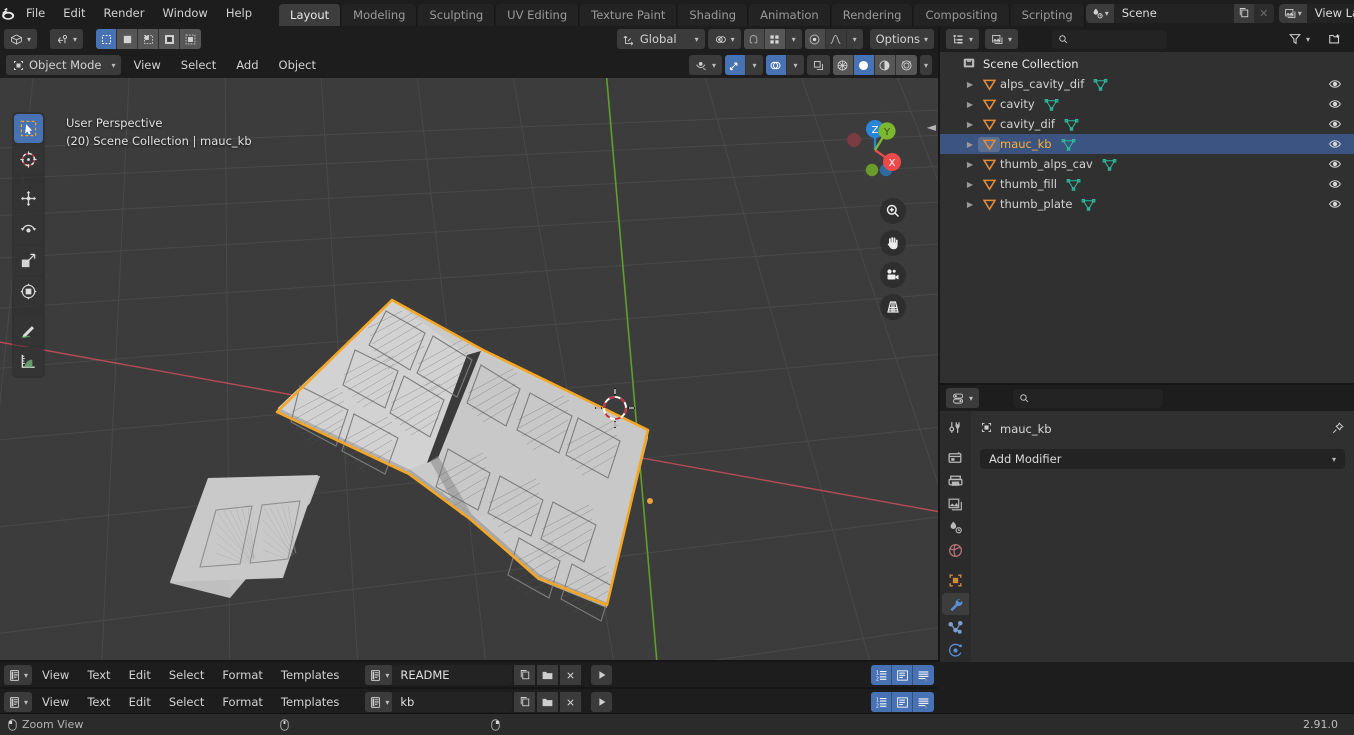  I want to click on tool-transform, so click(28, 291).